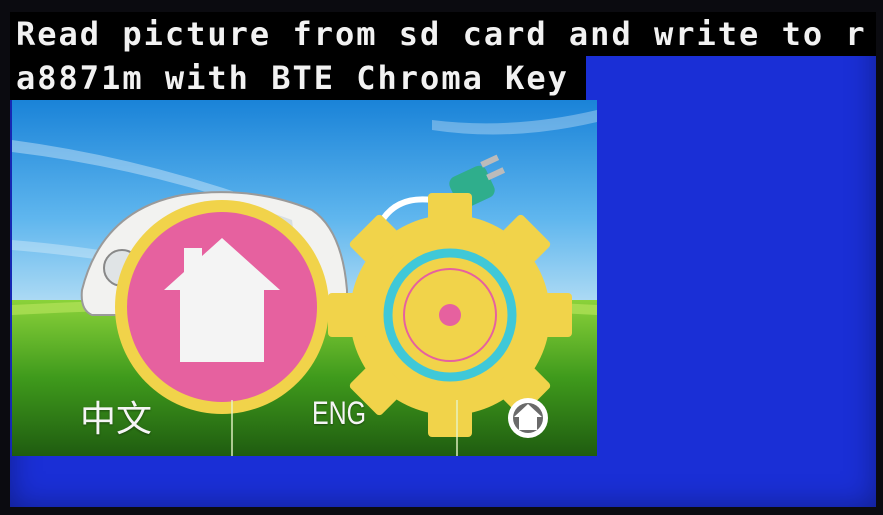 The height and width of the screenshot is (515, 883). What do you see at coordinates (222, 307) in the screenshot?
I see `home-button` at bounding box center [222, 307].